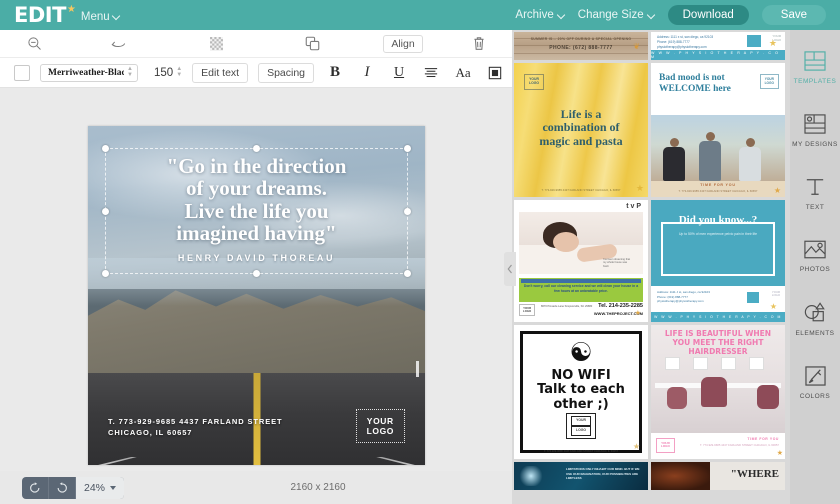  I want to click on chevron-down-icon, so click(651, 15).